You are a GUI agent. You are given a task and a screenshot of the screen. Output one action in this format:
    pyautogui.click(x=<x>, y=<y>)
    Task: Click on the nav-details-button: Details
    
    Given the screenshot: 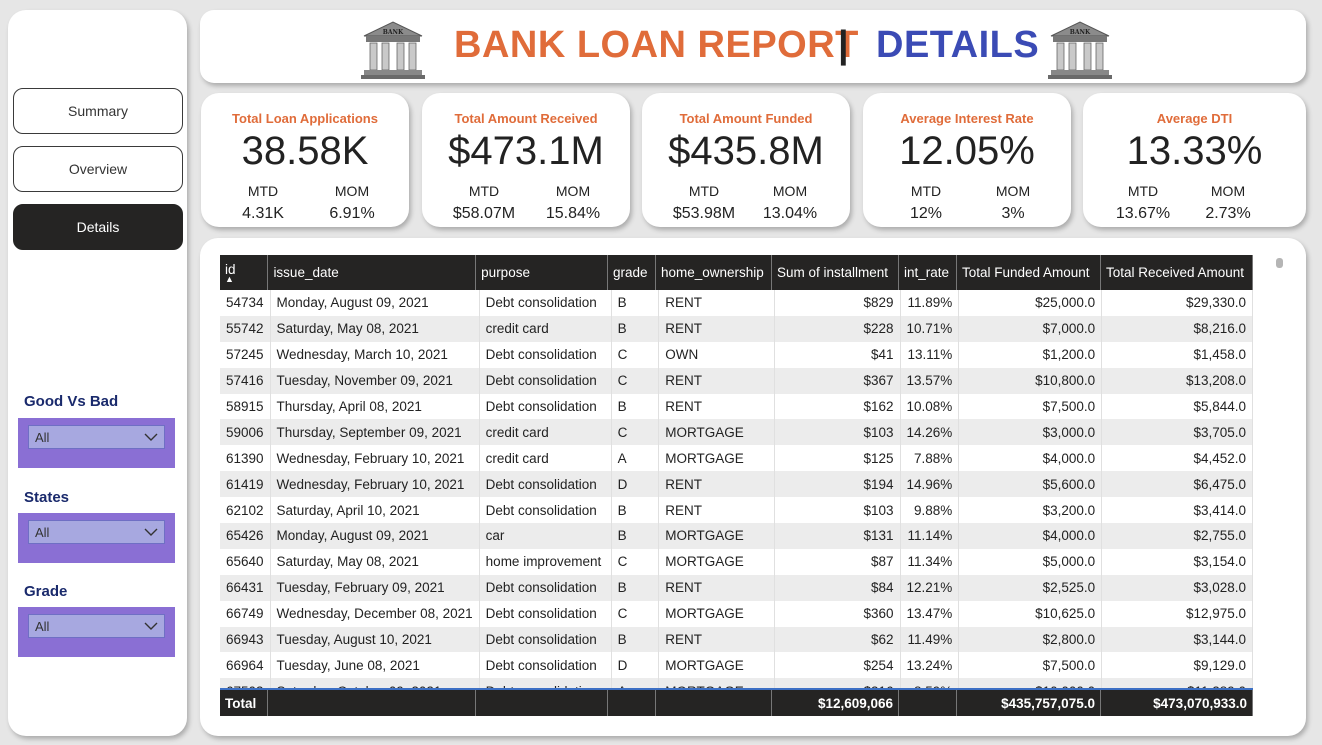 What is the action you would take?
    pyautogui.click(x=98, y=227)
    